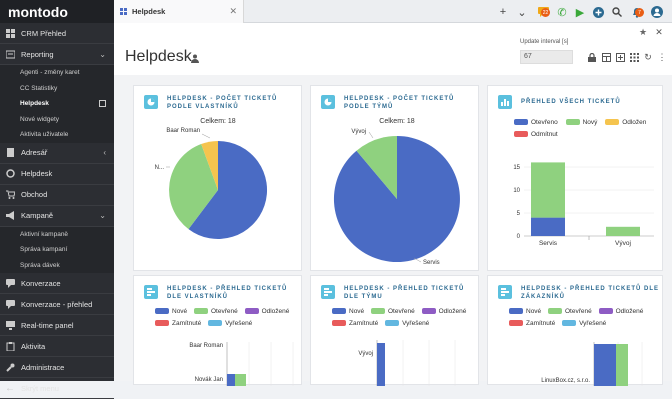 The height and width of the screenshot is (399, 672). I want to click on report-icon, so click(10, 54).